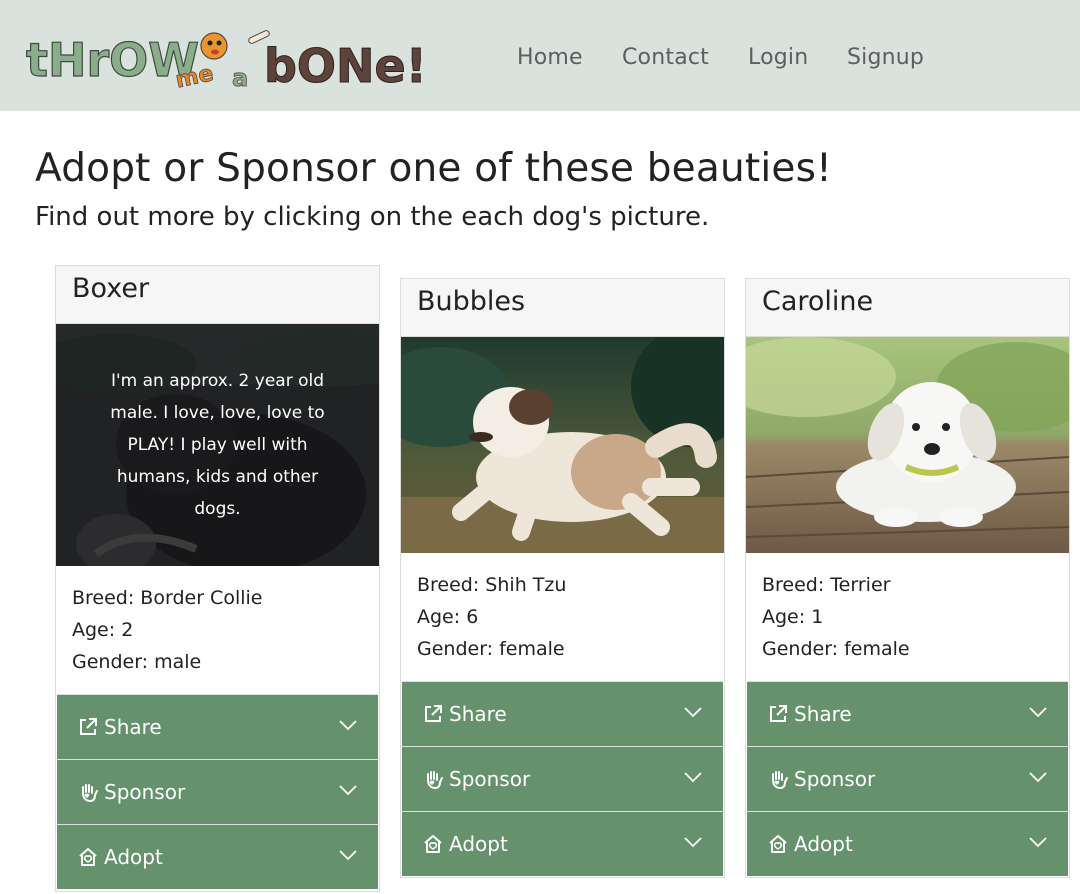 This screenshot has width=1080, height=894. Describe the element at coordinates (240, 78) in the screenshot. I see `svg-text: a` at that location.